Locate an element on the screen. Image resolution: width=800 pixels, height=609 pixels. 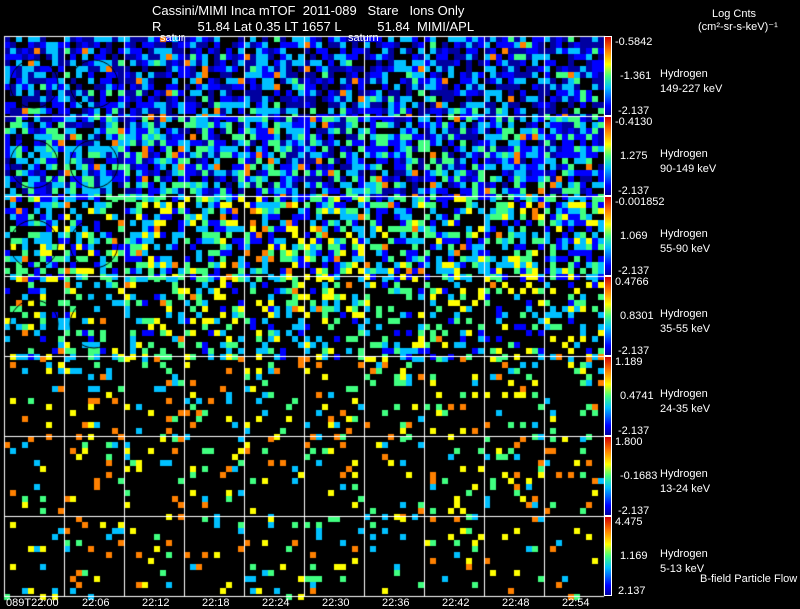
energy-label: 13-24 keV is located at coordinates (685, 489).